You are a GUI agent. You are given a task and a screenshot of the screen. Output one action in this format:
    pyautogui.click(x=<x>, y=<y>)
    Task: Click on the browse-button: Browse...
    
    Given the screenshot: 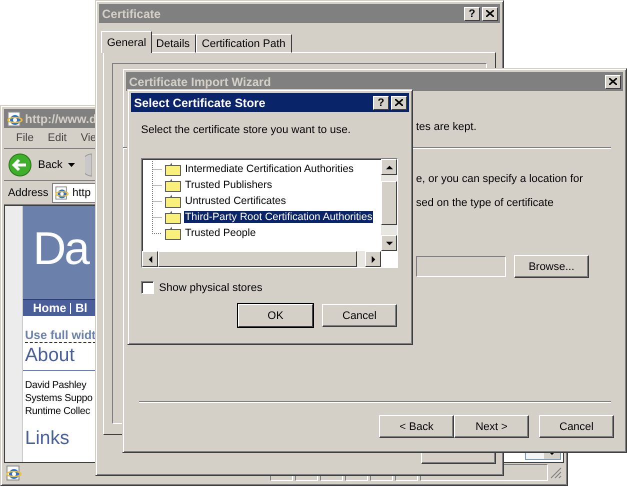 What is the action you would take?
    pyautogui.click(x=551, y=266)
    